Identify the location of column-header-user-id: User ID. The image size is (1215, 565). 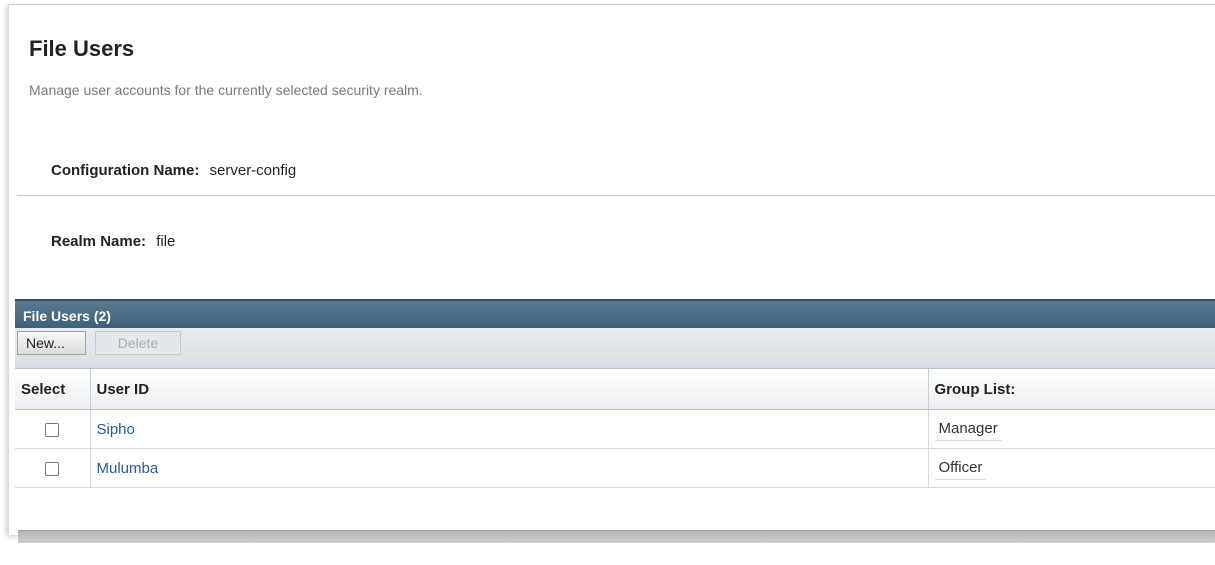
(509, 389).